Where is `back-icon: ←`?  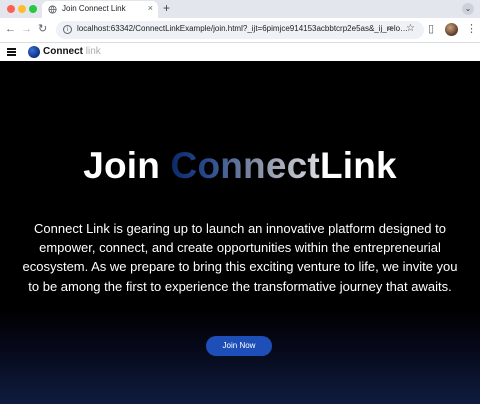 back-icon: ← is located at coordinates (10, 29).